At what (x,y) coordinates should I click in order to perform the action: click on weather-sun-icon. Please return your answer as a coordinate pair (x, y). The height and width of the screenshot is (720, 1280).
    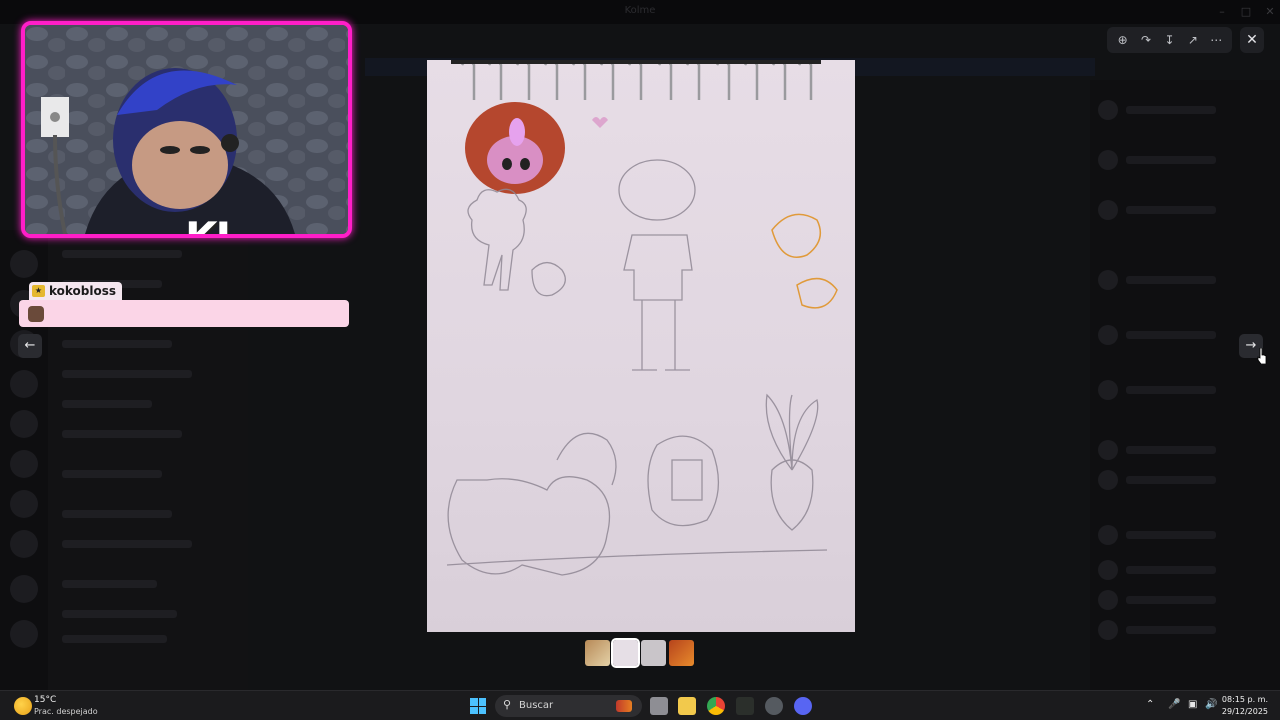
    Looking at the image, I should click on (23, 706).